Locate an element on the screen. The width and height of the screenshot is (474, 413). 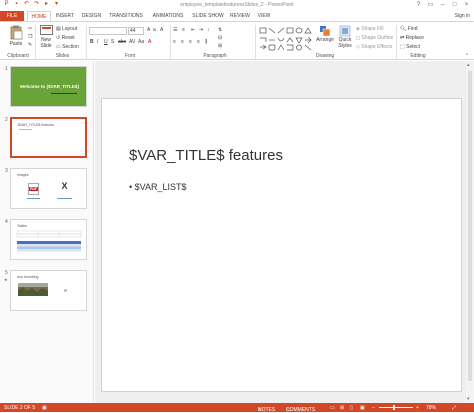
shape-fill-button: ◈ Shape Fill is located at coordinates (369, 29).